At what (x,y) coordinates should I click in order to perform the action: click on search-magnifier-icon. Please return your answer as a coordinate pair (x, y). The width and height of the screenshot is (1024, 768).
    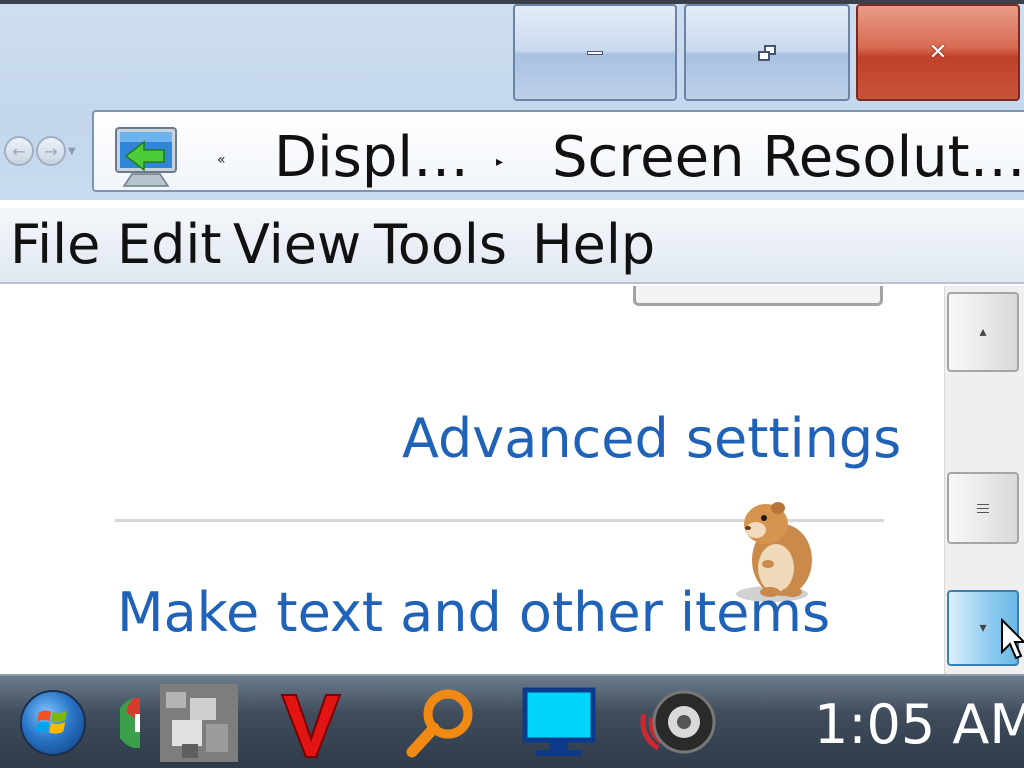
    Looking at the image, I should click on (441, 723).